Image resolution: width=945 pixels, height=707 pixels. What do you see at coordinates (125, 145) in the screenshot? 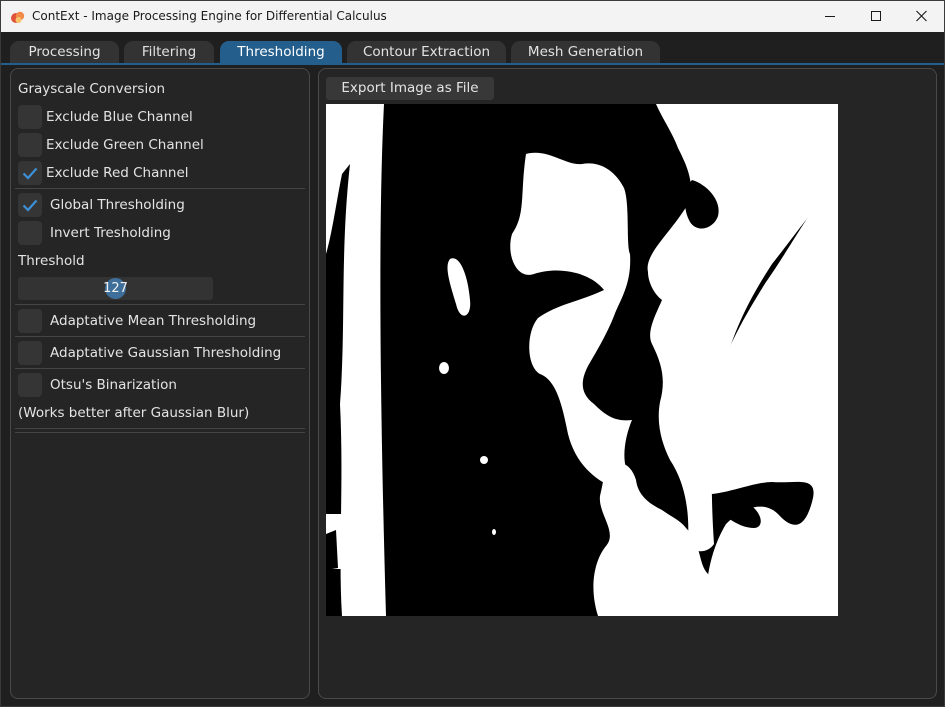
I see `exclude-green-label: Exclude Green Channel` at bounding box center [125, 145].